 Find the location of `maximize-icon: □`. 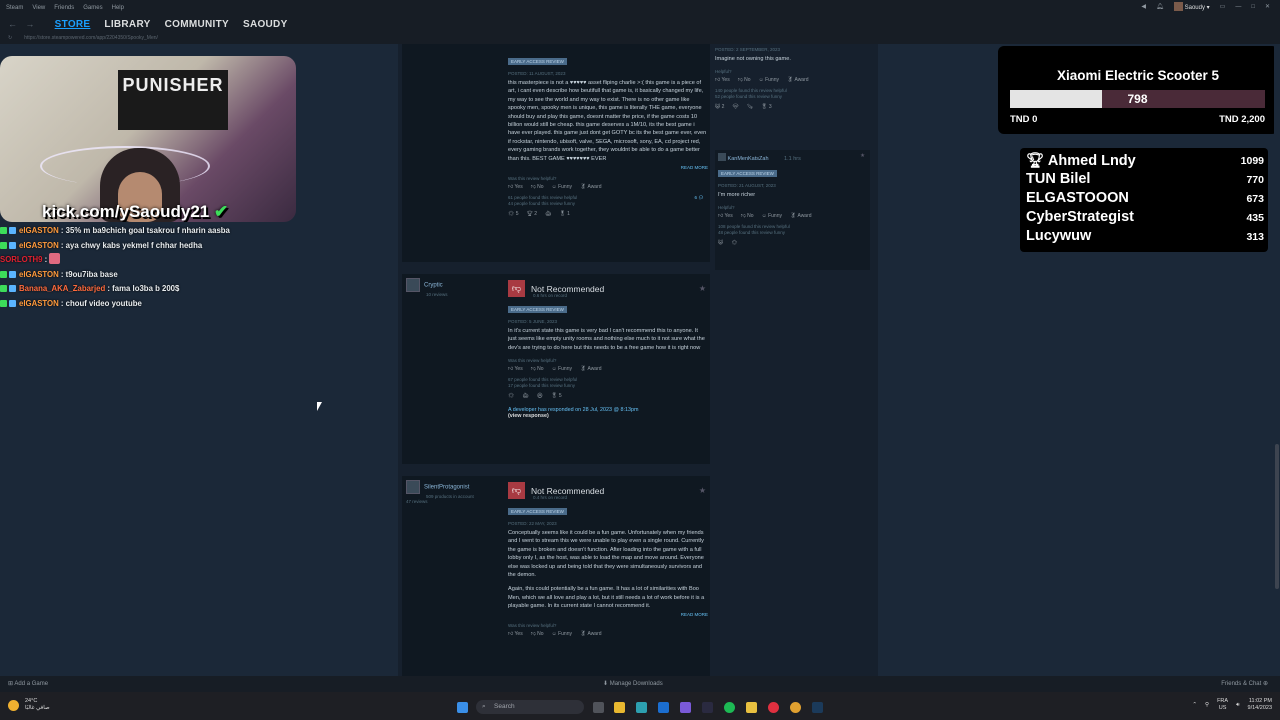

maximize-icon: □ is located at coordinates (1253, 7).